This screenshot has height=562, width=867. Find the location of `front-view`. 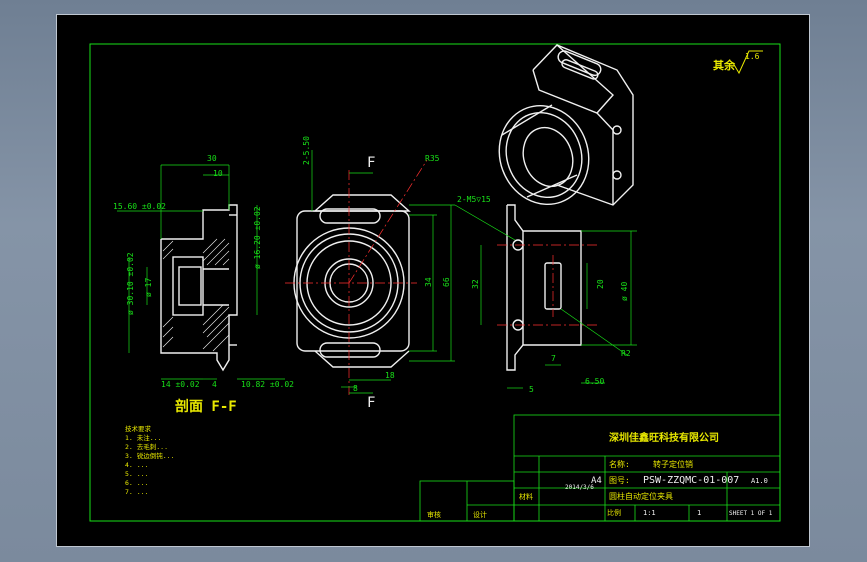

front-view is located at coordinates (352, 281).